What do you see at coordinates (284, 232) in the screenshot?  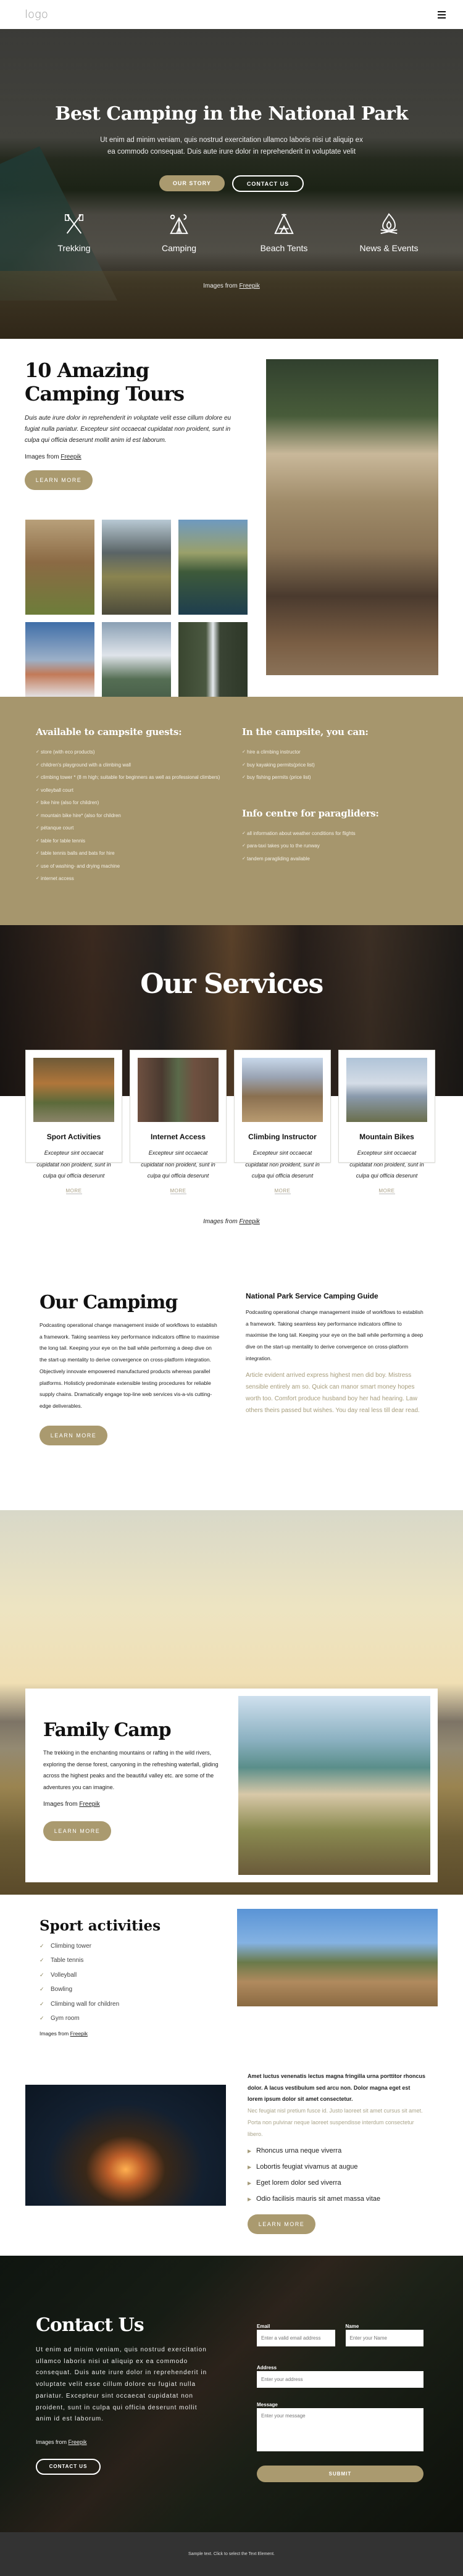 I see `feature-beach-tents: Beach Tents` at bounding box center [284, 232].